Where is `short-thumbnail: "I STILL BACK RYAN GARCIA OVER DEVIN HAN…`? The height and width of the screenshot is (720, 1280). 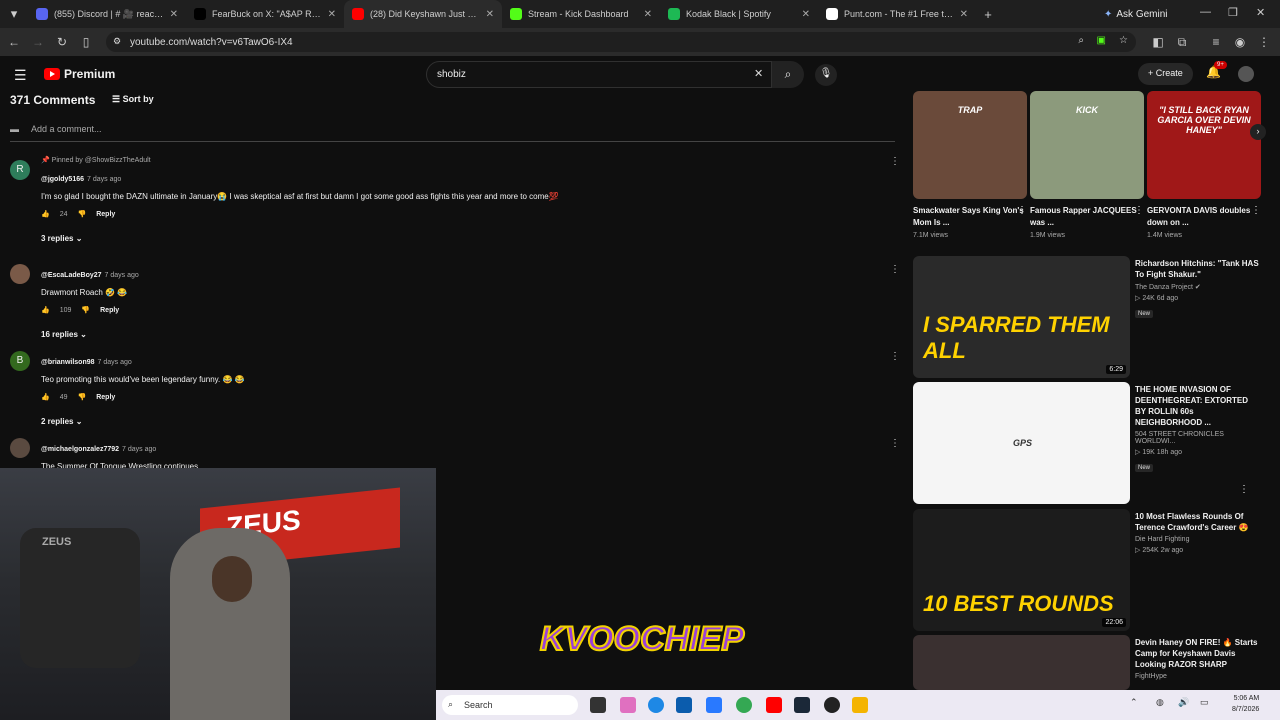
short-thumbnail: "I STILL BACK RYAN GARCIA OVER DEVIN HAN… is located at coordinates (1204, 145).